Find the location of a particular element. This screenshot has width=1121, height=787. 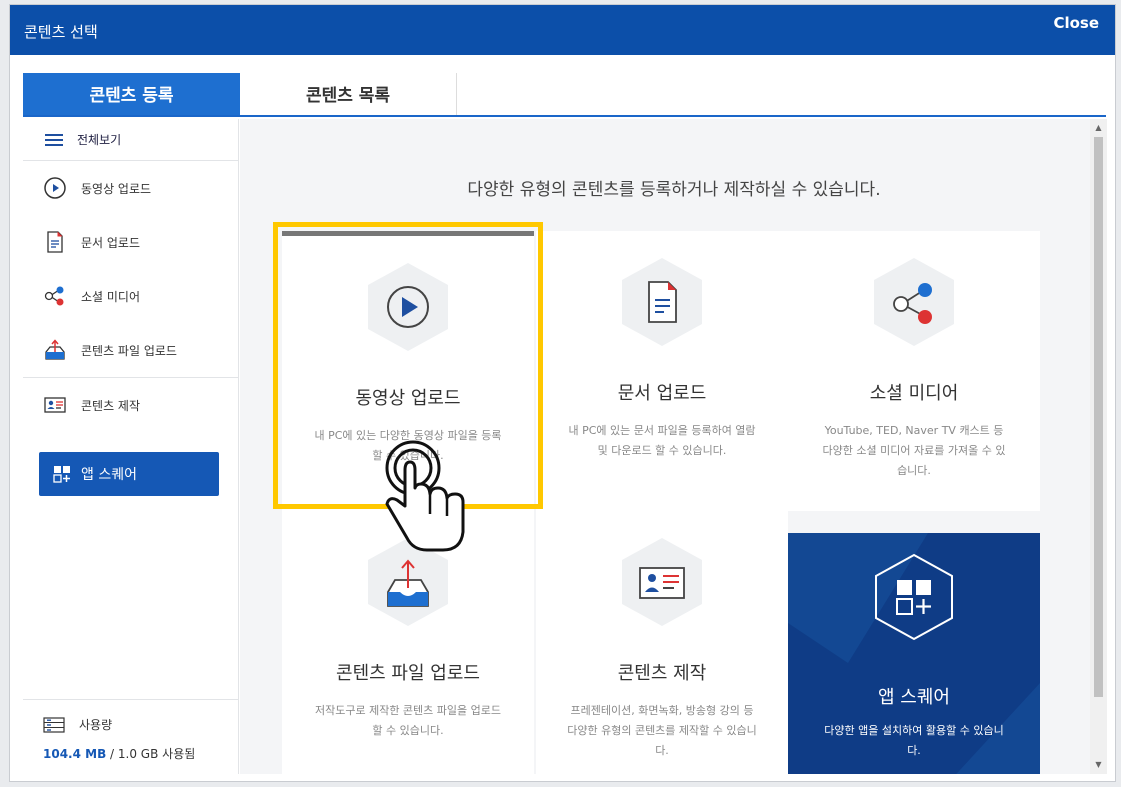

sidebar-item-label: 콘텐츠 제작 is located at coordinates (111, 405).